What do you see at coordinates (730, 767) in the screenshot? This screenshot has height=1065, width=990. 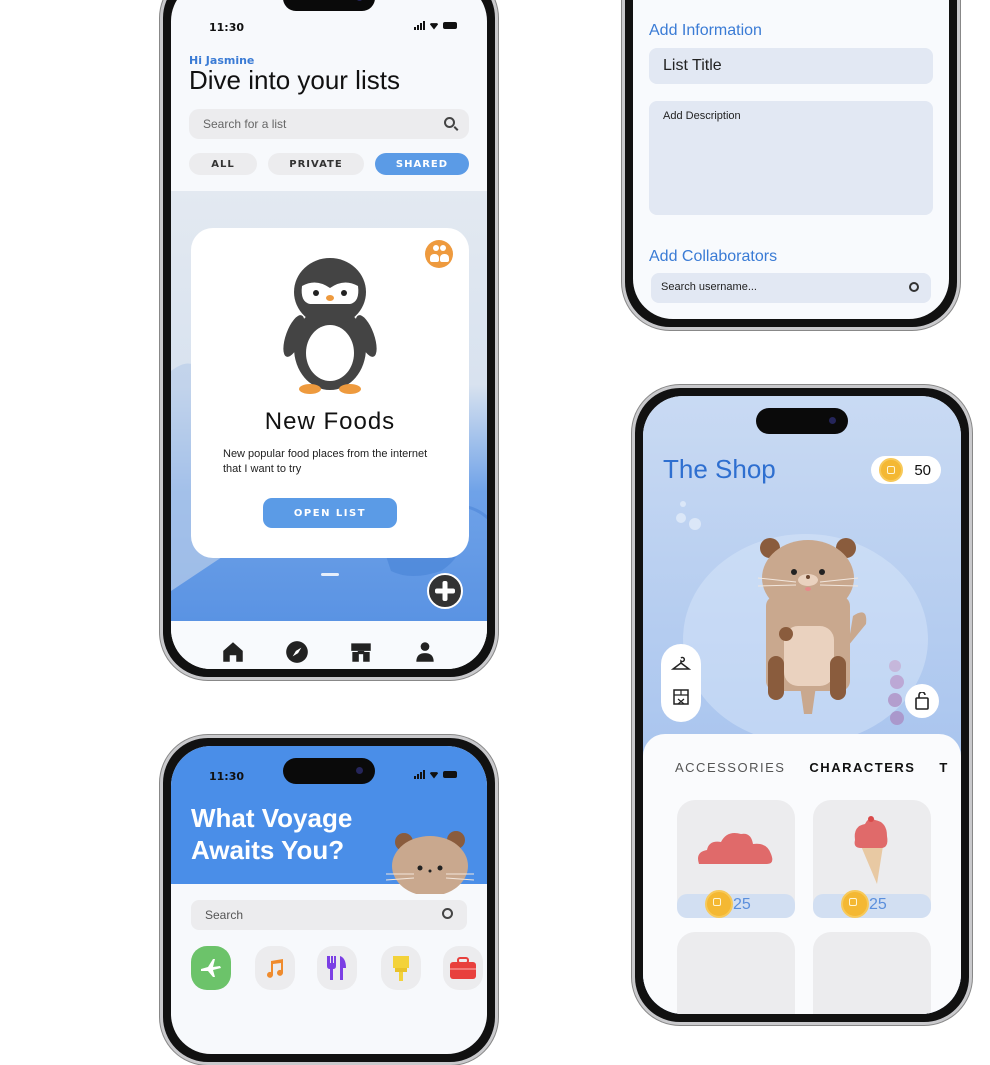 I see `tab-accessories: ACCESSORIES` at bounding box center [730, 767].